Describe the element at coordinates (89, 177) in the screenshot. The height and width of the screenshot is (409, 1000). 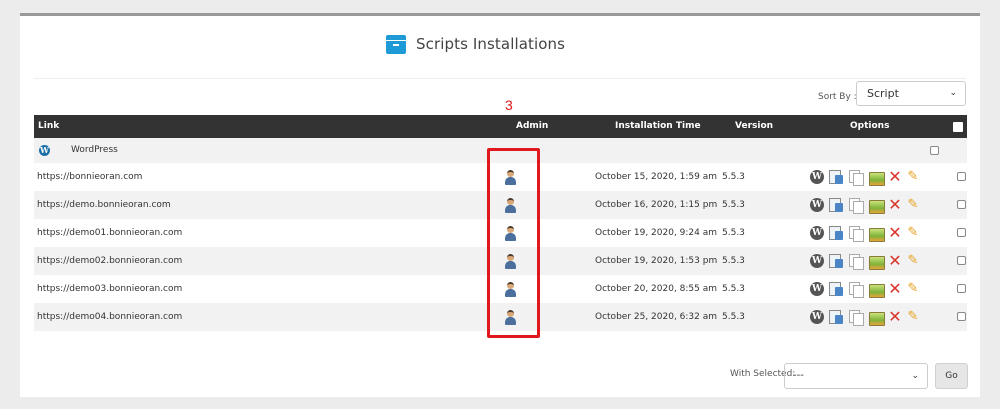
I see `installation-link: https://bonnieoran.com` at that location.